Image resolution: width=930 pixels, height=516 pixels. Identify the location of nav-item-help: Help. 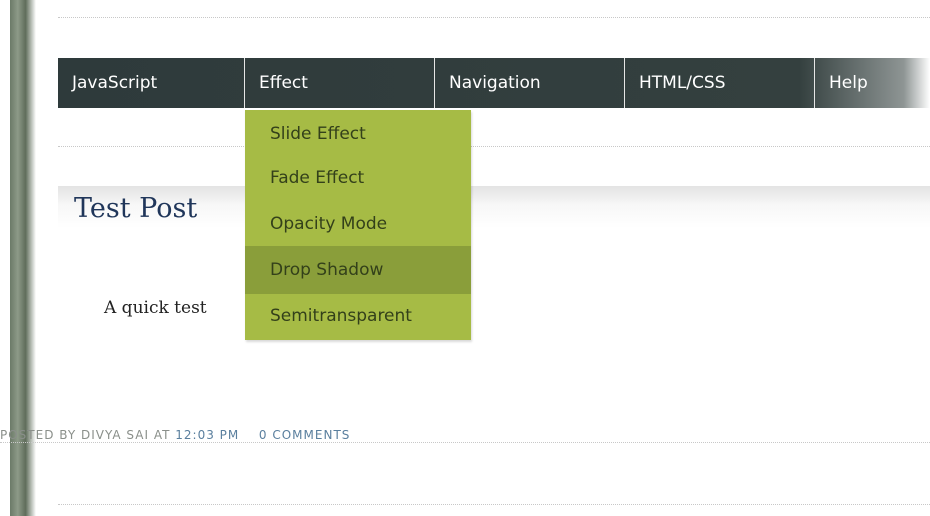
(872, 83).